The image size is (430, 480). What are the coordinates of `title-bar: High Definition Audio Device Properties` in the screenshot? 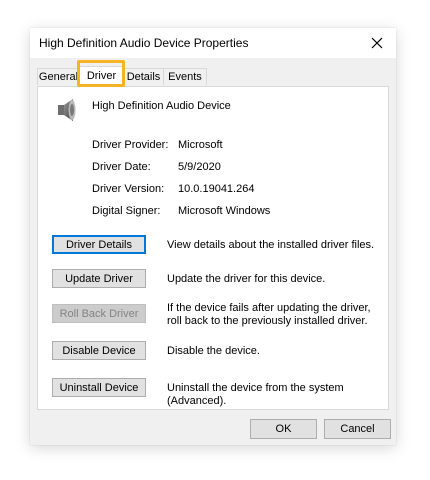 It's located at (213, 43).